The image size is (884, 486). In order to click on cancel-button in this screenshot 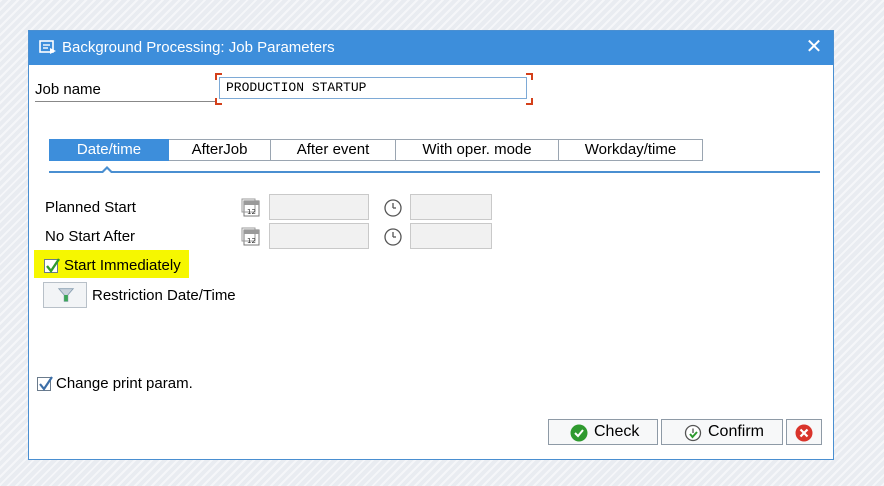, I will do `click(804, 432)`.